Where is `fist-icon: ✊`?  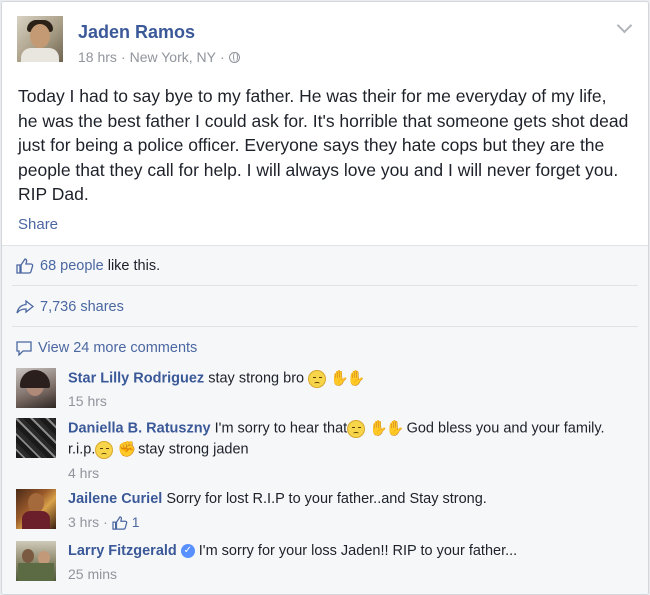 fist-icon: ✊ is located at coordinates (126, 450).